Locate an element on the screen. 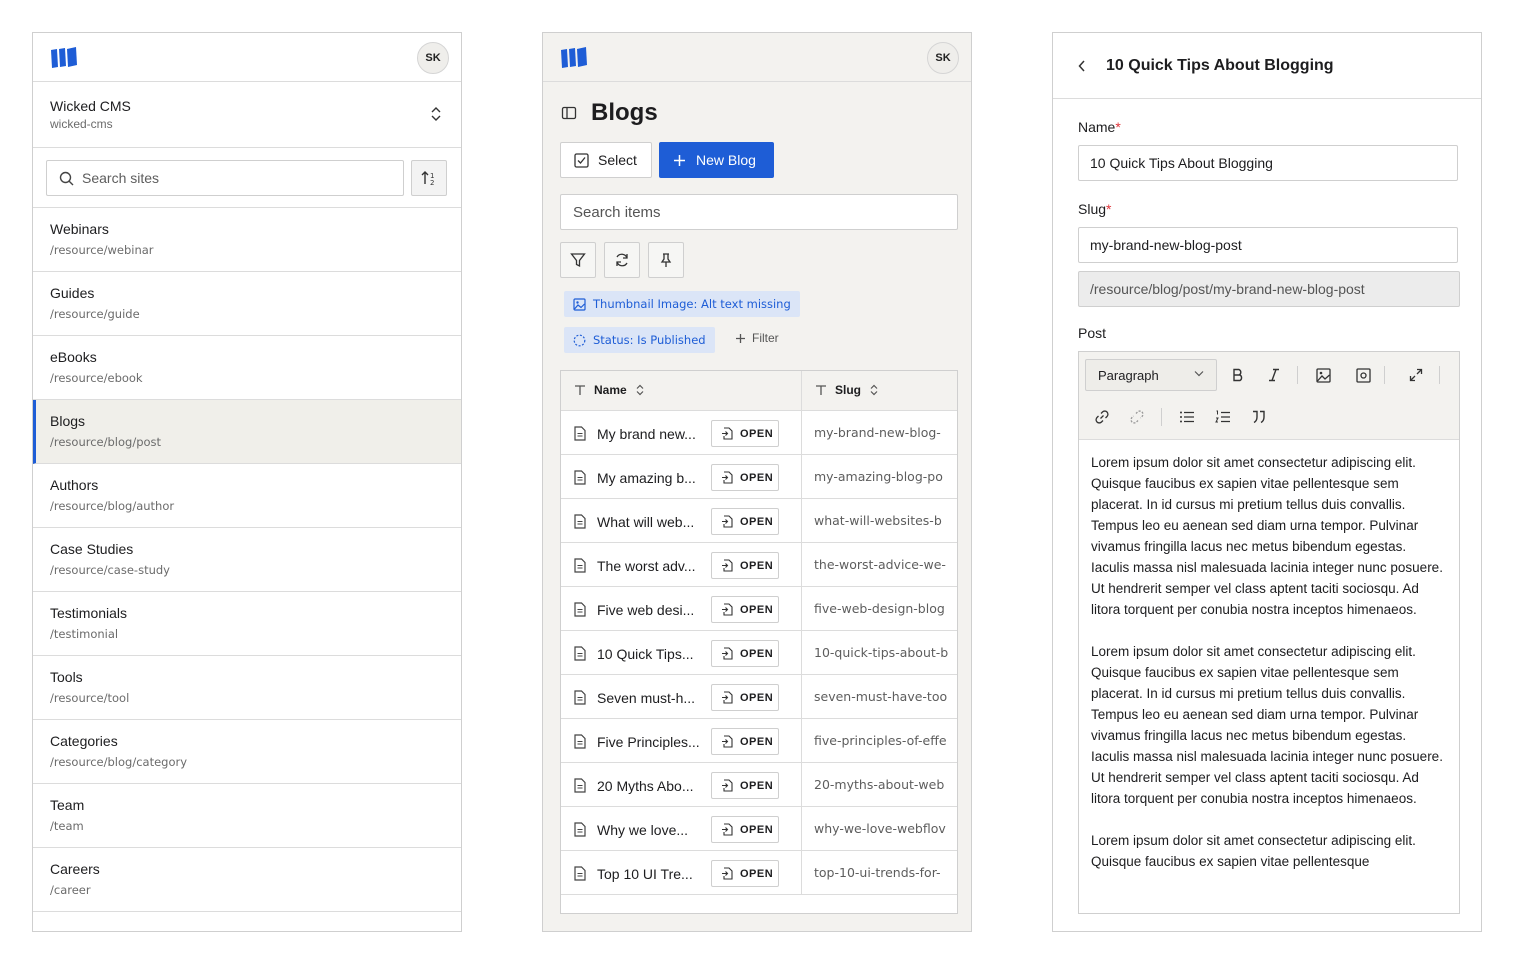  row-slug: five-web-design-blog is located at coordinates (879, 608).